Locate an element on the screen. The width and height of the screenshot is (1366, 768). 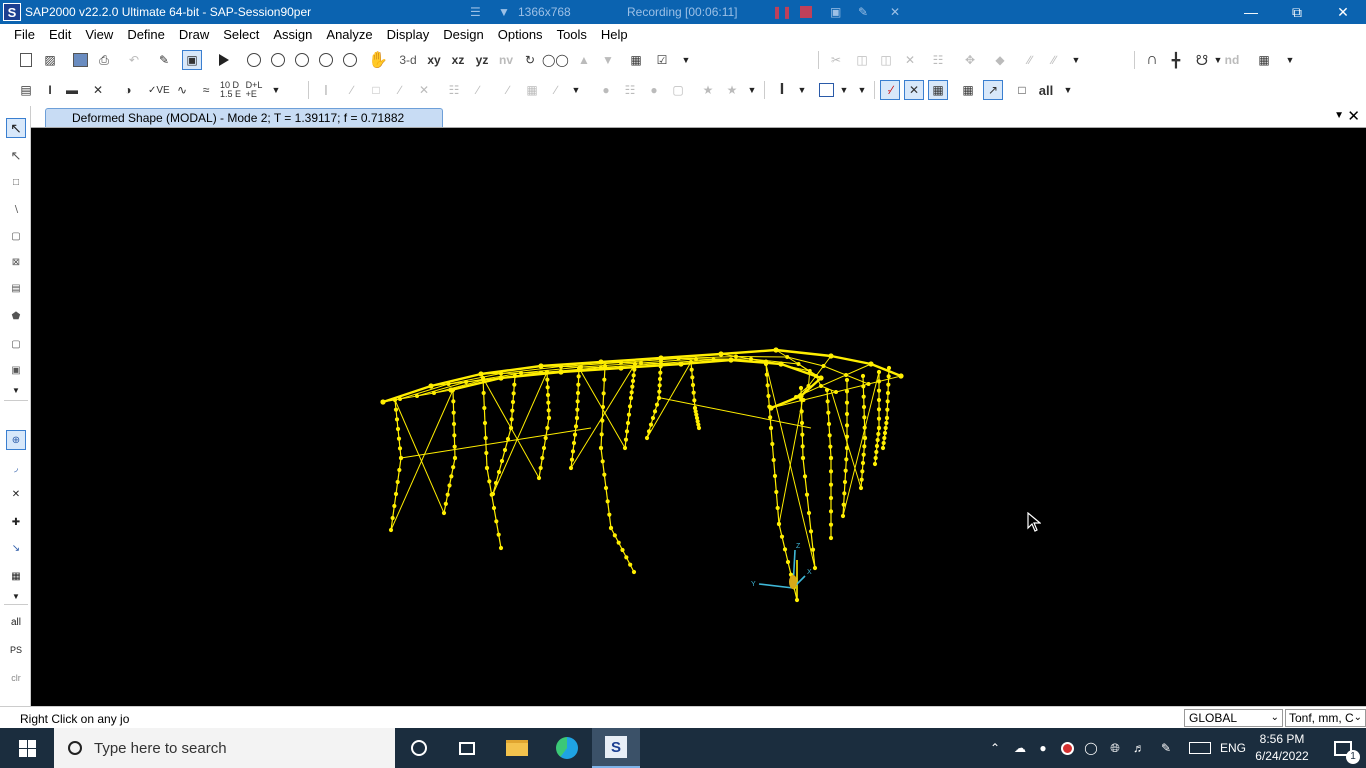
assign-frame-load-icon: ▦ is located at coordinates (532, 90).